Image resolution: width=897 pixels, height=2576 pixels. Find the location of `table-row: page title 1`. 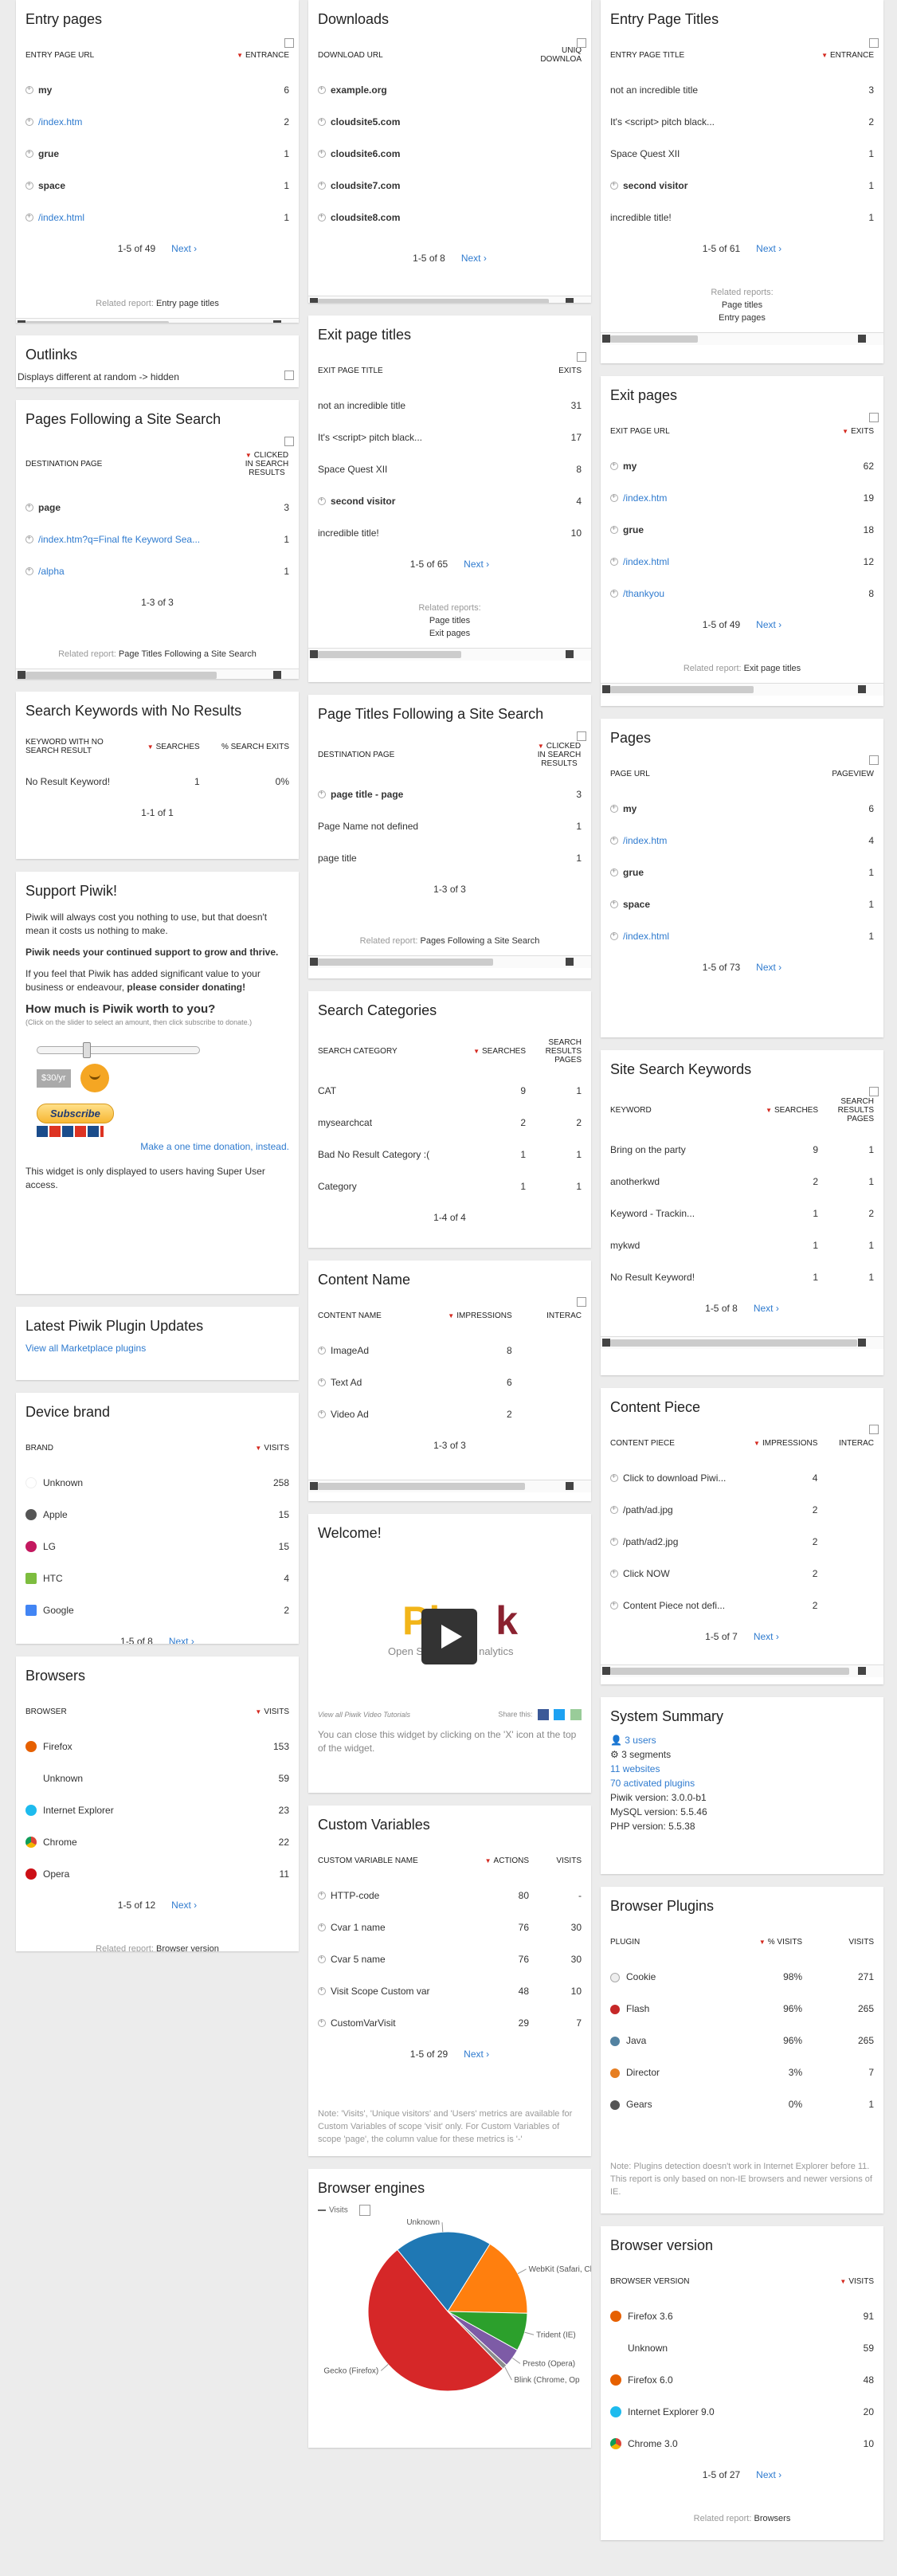

table-row: page title 1 is located at coordinates (449, 858).